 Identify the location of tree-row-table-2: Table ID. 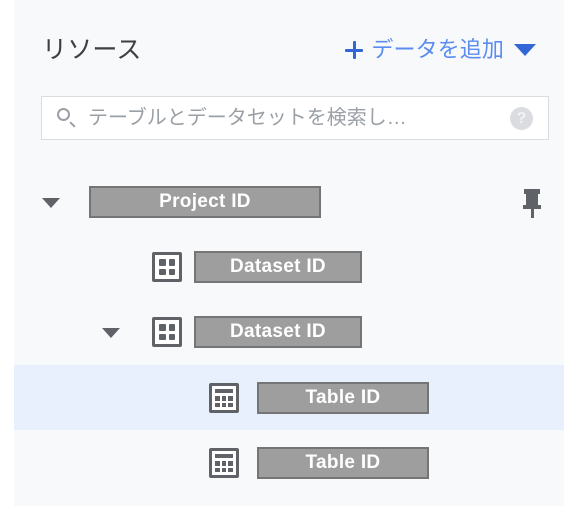
(289, 462).